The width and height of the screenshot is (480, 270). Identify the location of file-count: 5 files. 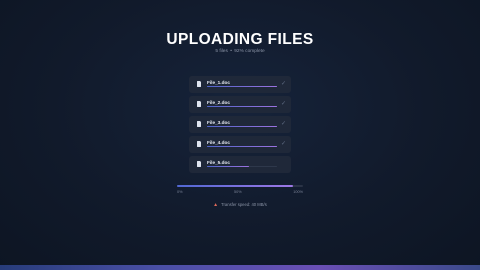
(221, 51).